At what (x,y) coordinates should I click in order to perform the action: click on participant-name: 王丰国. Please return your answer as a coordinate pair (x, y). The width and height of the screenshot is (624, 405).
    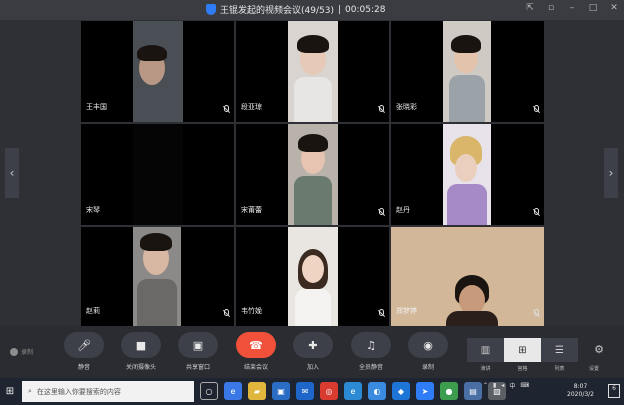
    Looking at the image, I should click on (96, 107).